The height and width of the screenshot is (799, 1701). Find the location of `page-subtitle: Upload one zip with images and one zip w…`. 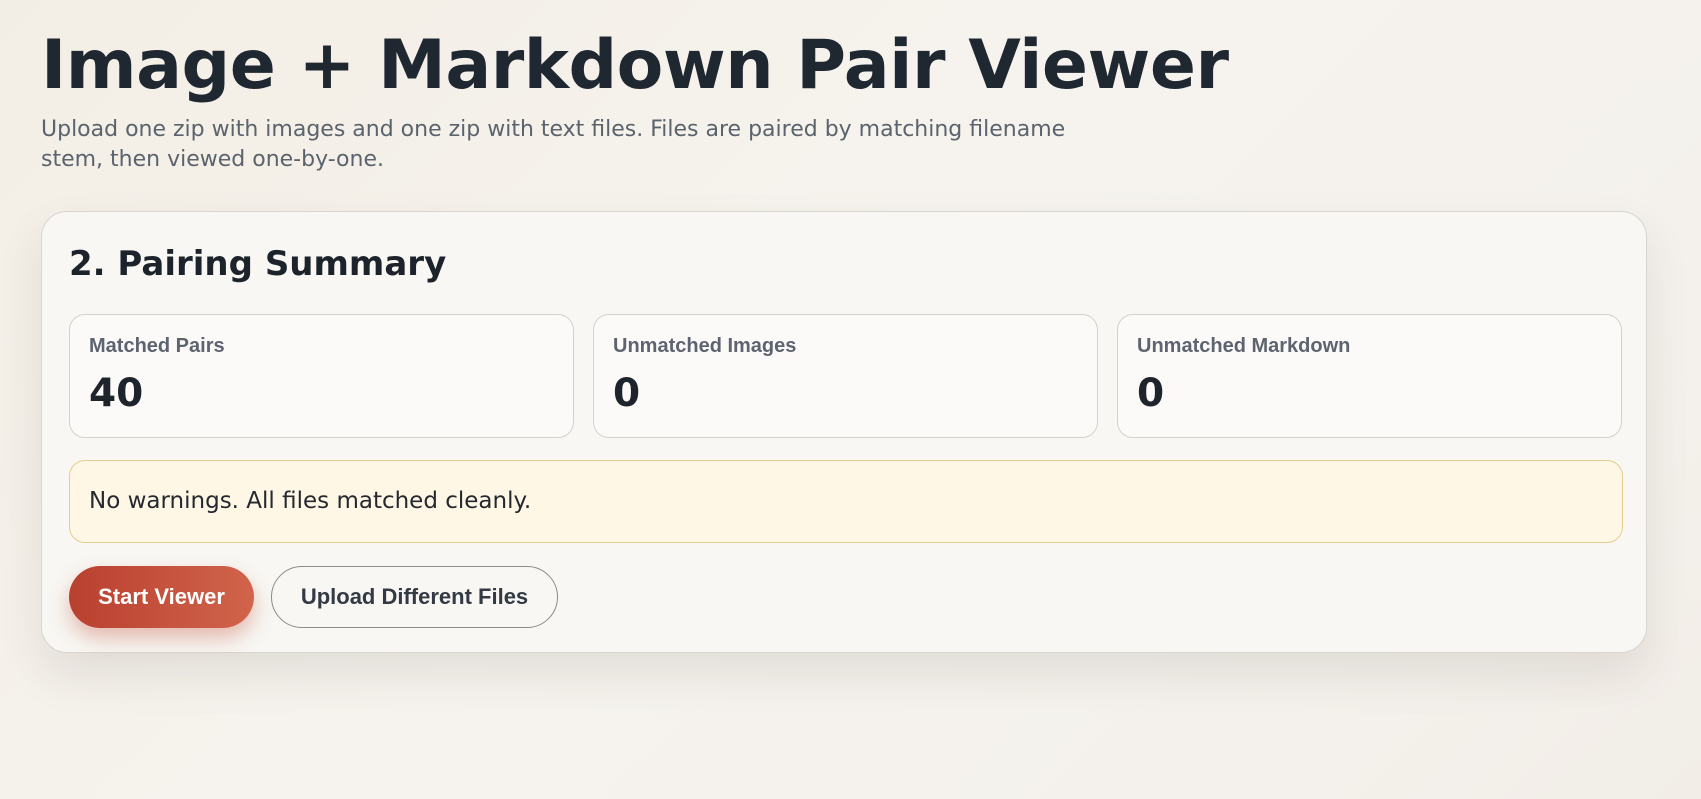

page-subtitle: Upload one zip with images and one zip w… is located at coordinates (553, 144).